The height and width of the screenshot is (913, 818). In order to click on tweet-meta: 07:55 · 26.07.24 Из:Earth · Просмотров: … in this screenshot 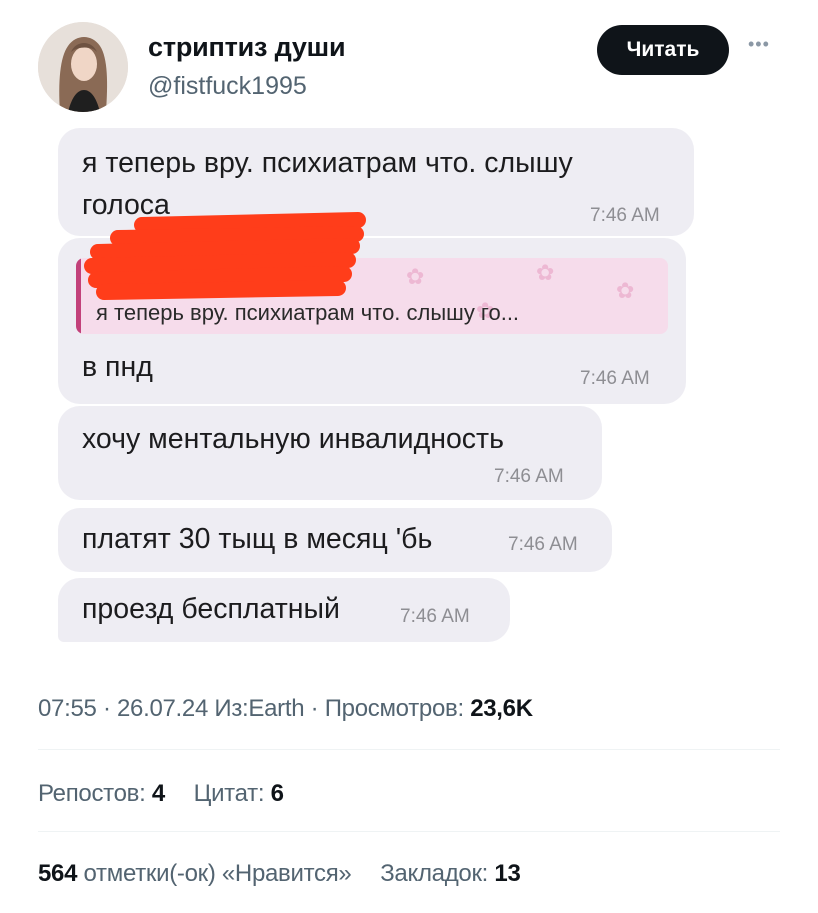, I will do `click(285, 708)`.